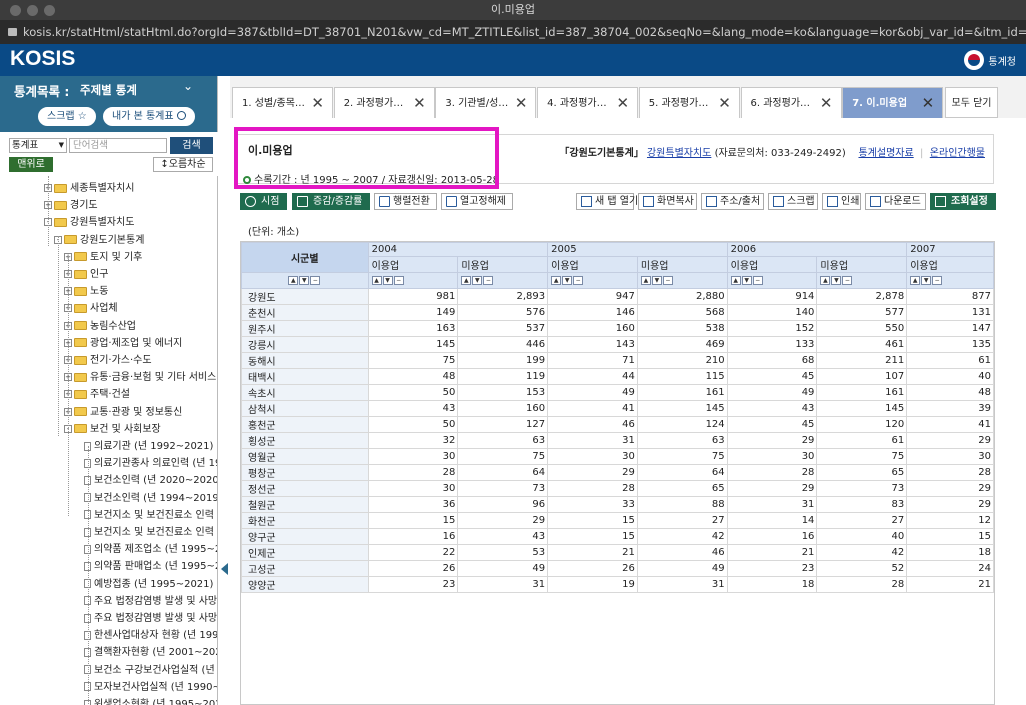 The width and height of the screenshot is (1026, 705). I want to click on tree-folder-item: - 강원도기본통계, so click(135, 240).